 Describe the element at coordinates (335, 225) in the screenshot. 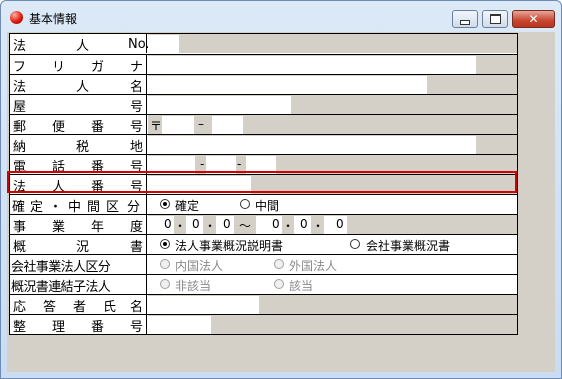

I see `fiscal-to-day: 0` at that location.